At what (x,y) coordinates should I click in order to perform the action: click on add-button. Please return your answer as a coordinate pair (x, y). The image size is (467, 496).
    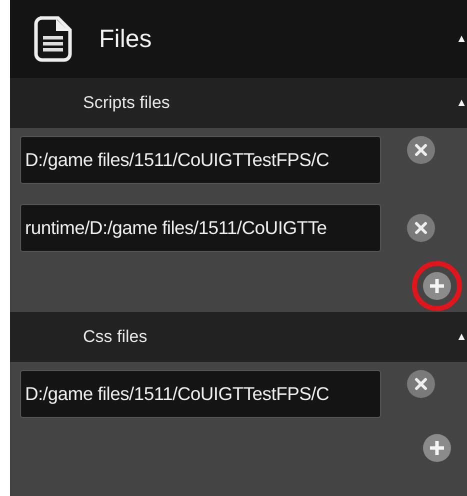
    Looking at the image, I should click on (437, 448).